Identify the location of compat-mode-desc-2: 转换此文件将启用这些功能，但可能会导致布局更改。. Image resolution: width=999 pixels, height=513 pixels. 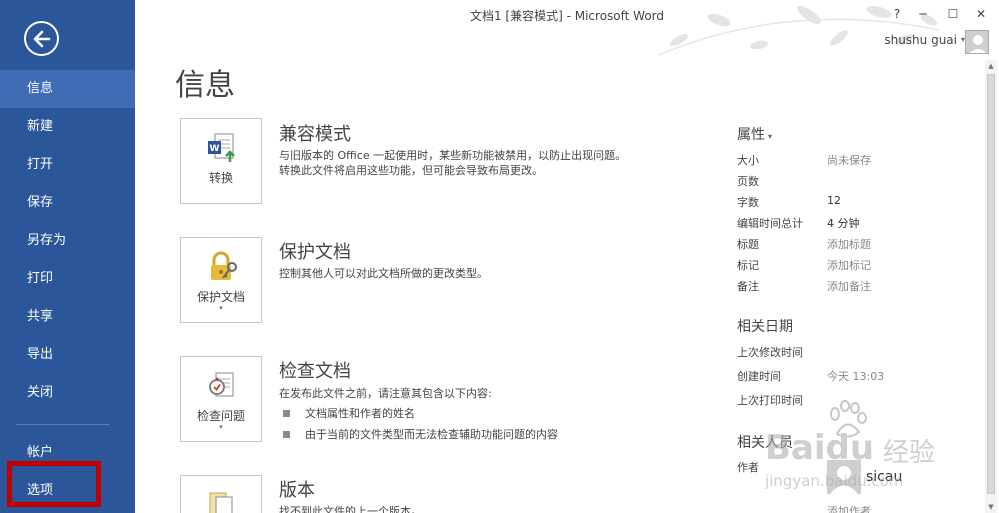
(411, 170).